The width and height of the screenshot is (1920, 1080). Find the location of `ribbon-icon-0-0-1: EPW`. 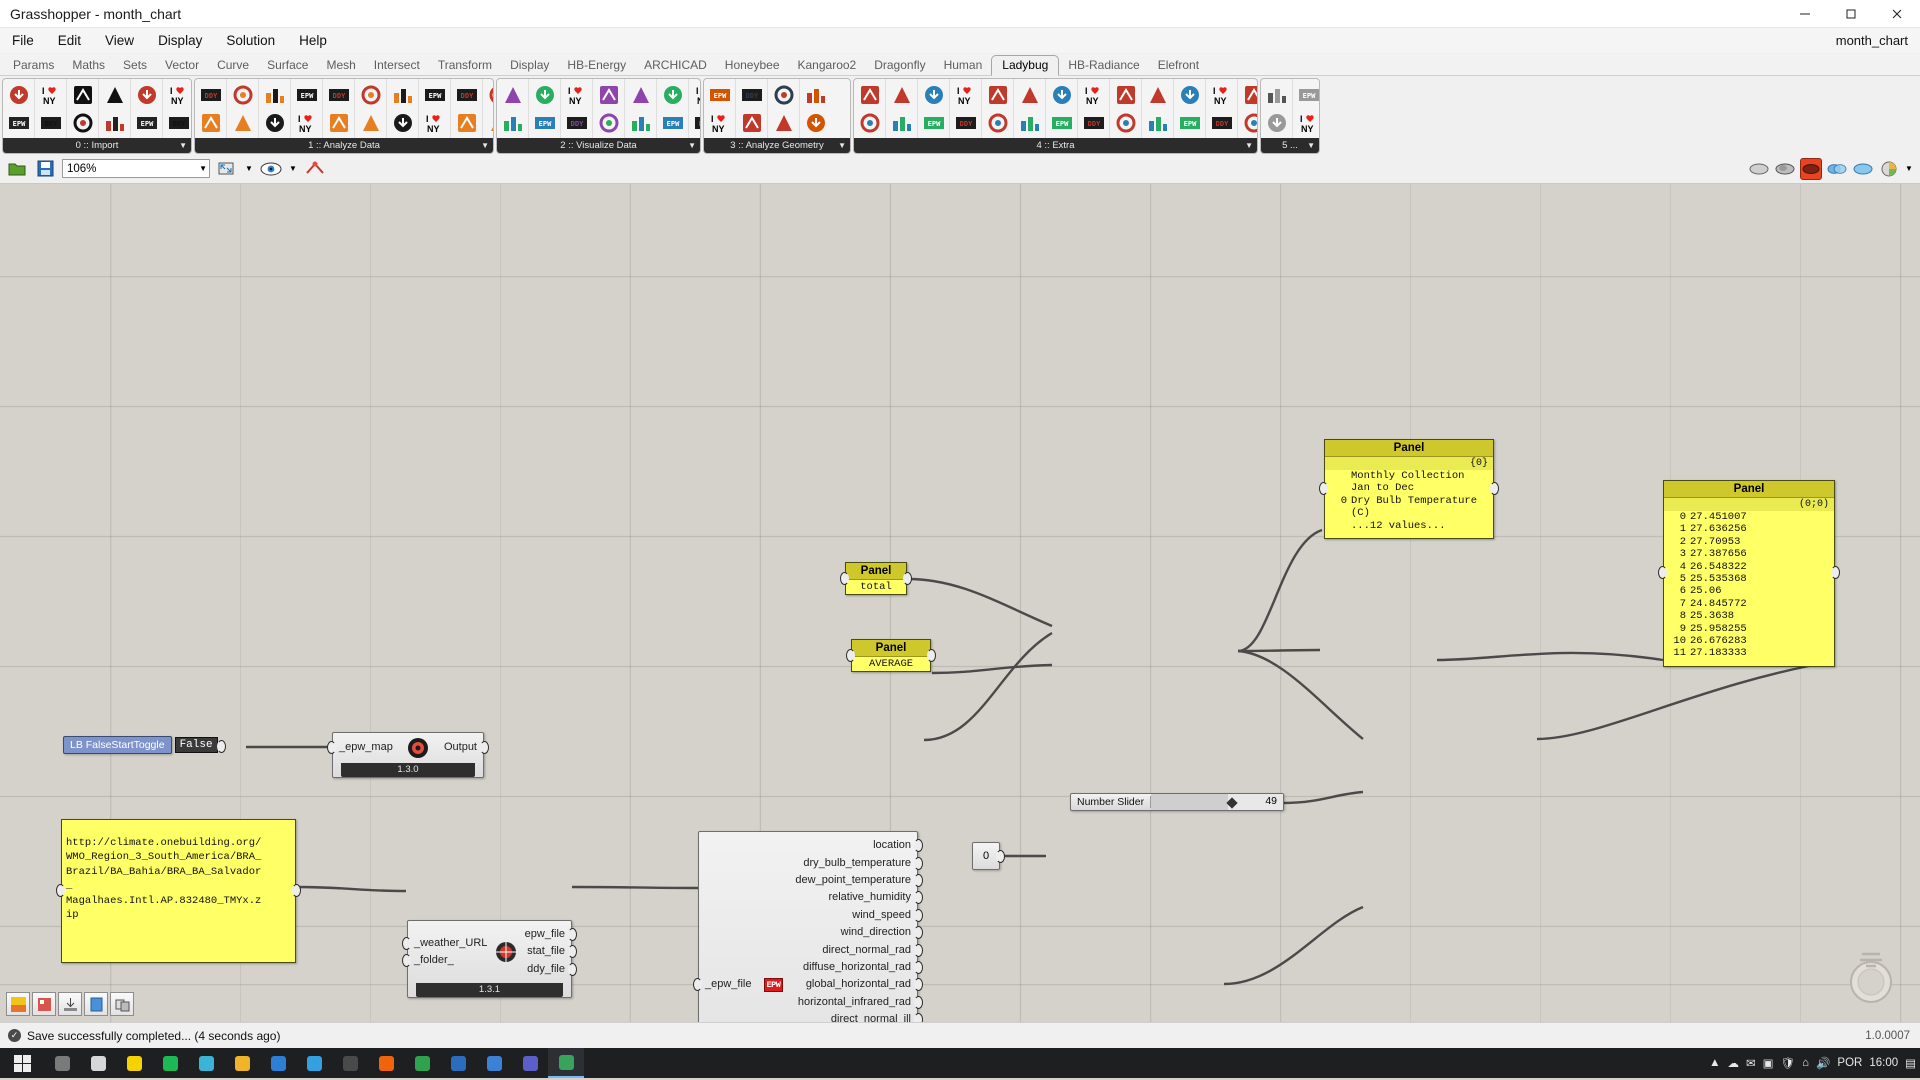

ribbon-icon-0-0-1: EPW is located at coordinates (18, 122).